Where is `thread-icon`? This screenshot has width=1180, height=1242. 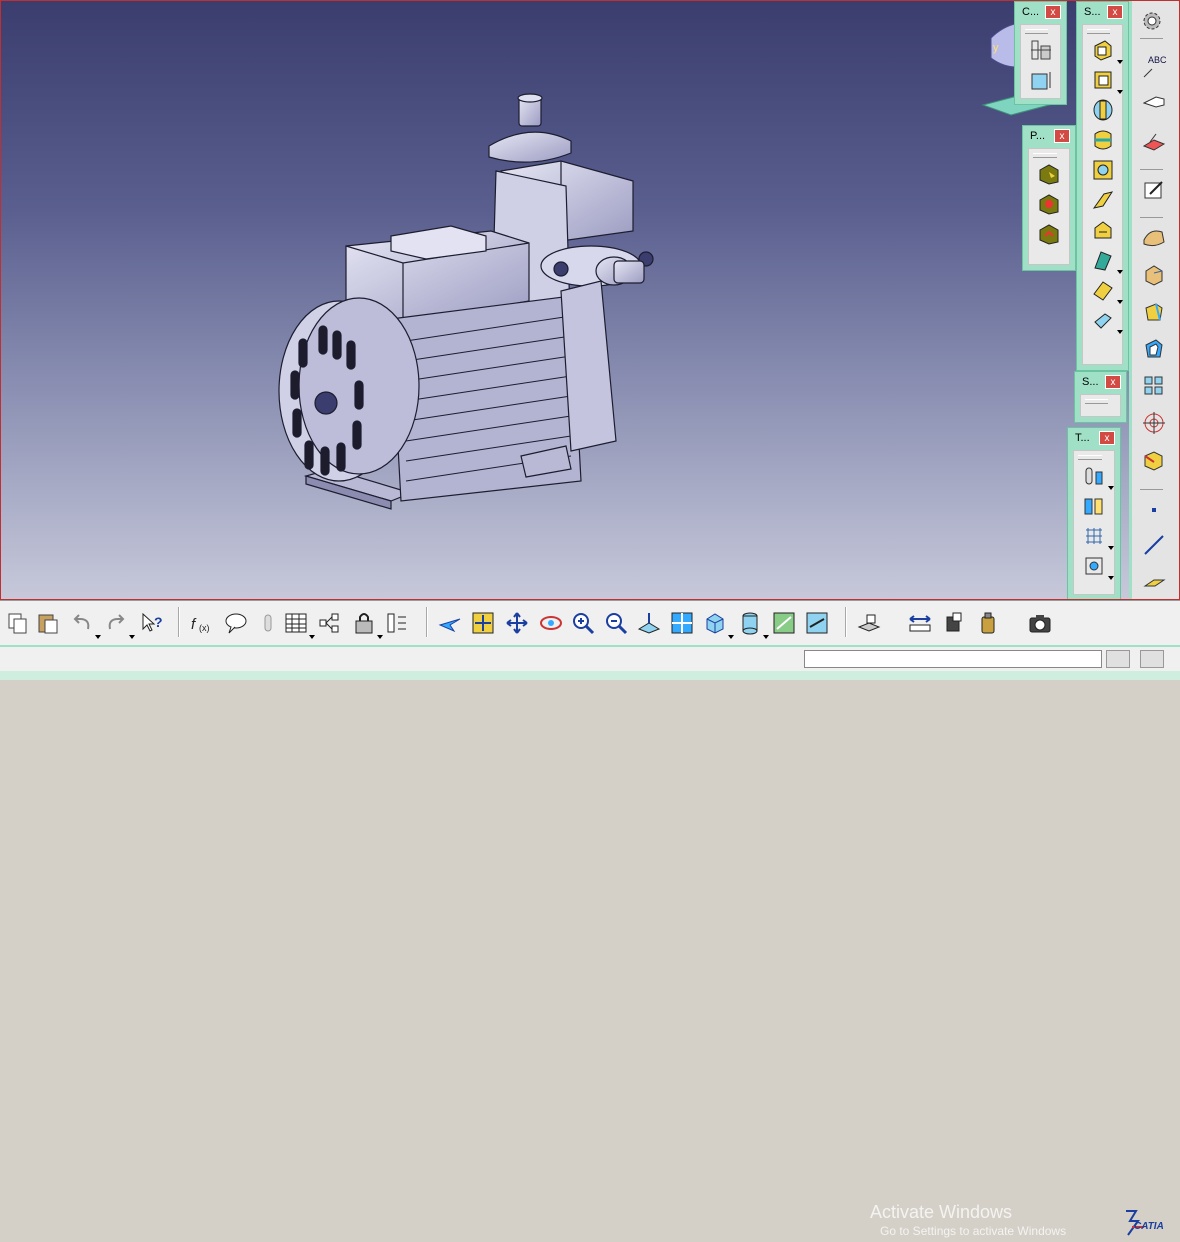 thread-icon is located at coordinates (1160, 461).